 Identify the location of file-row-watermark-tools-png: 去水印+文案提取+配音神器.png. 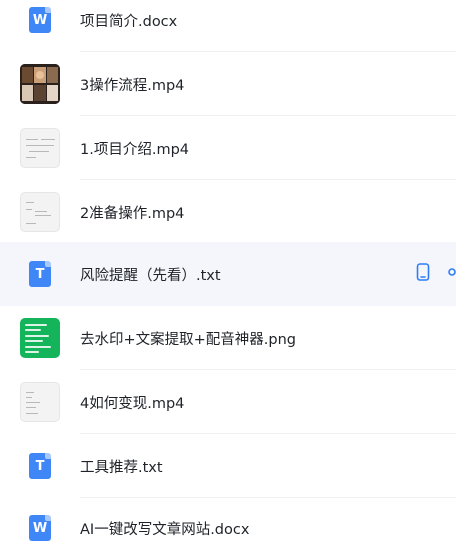
(228, 338).